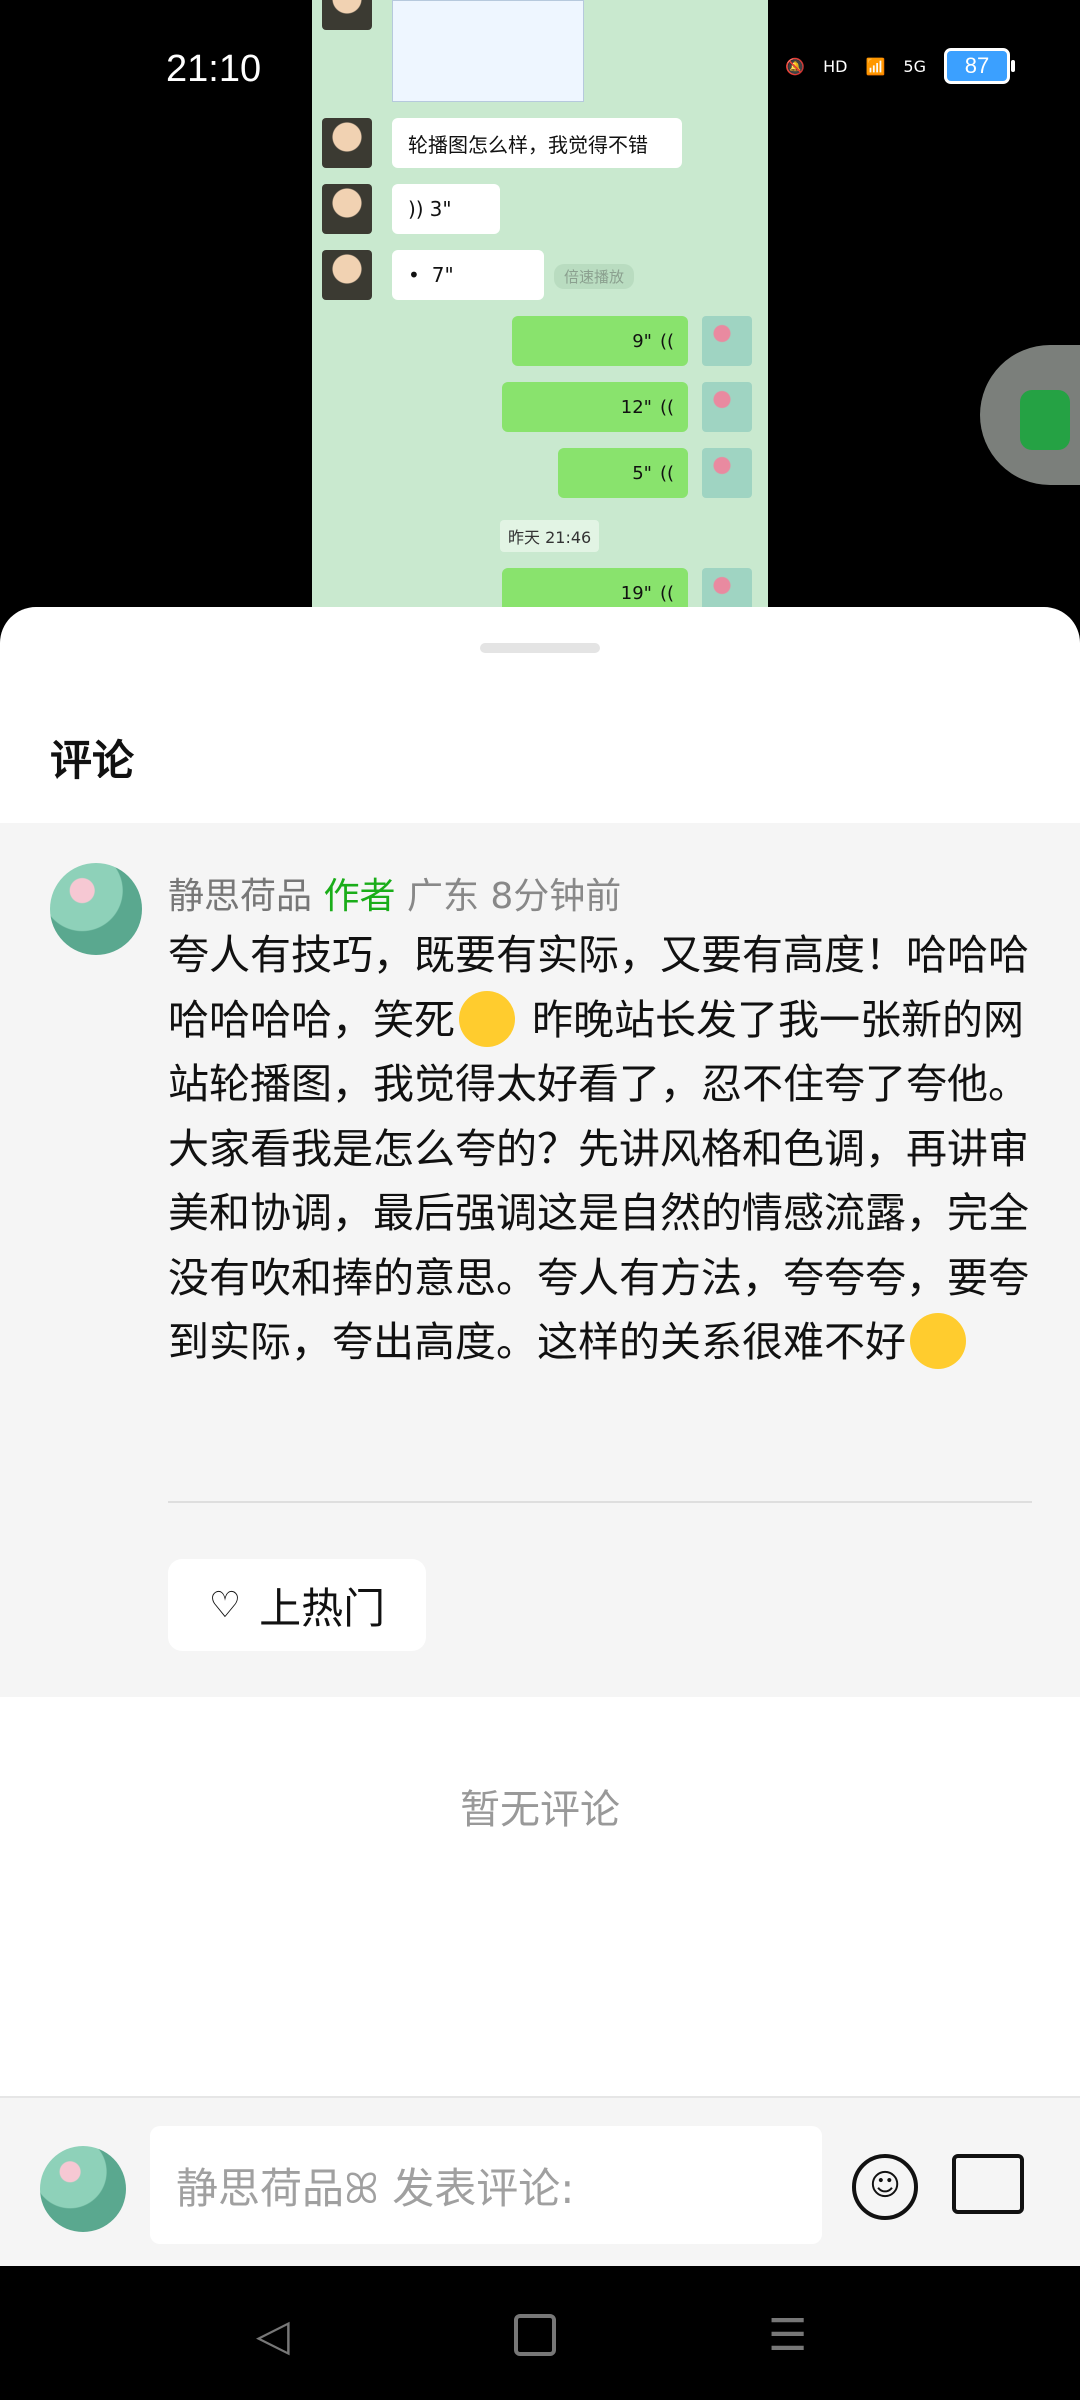  What do you see at coordinates (988, 2184) in the screenshot?
I see `image-icon` at bounding box center [988, 2184].